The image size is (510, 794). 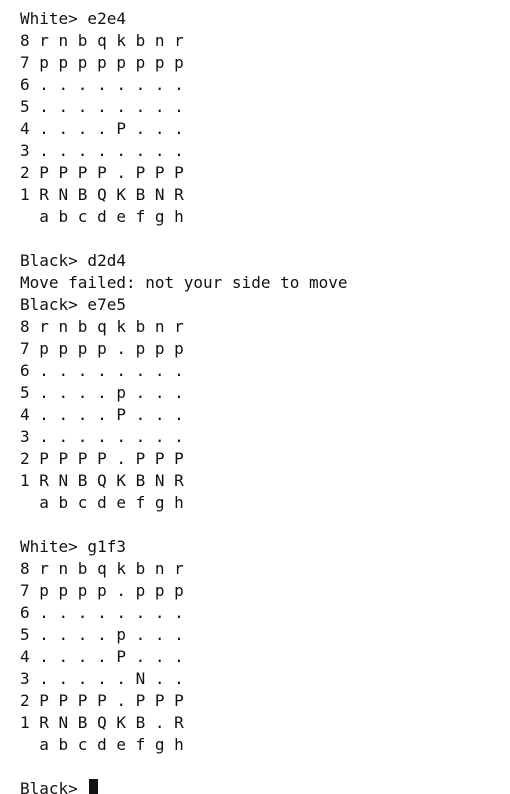 What do you see at coordinates (73, 304) in the screenshot?
I see `terminal-line: Black> e7e5` at bounding box center [73, 304].